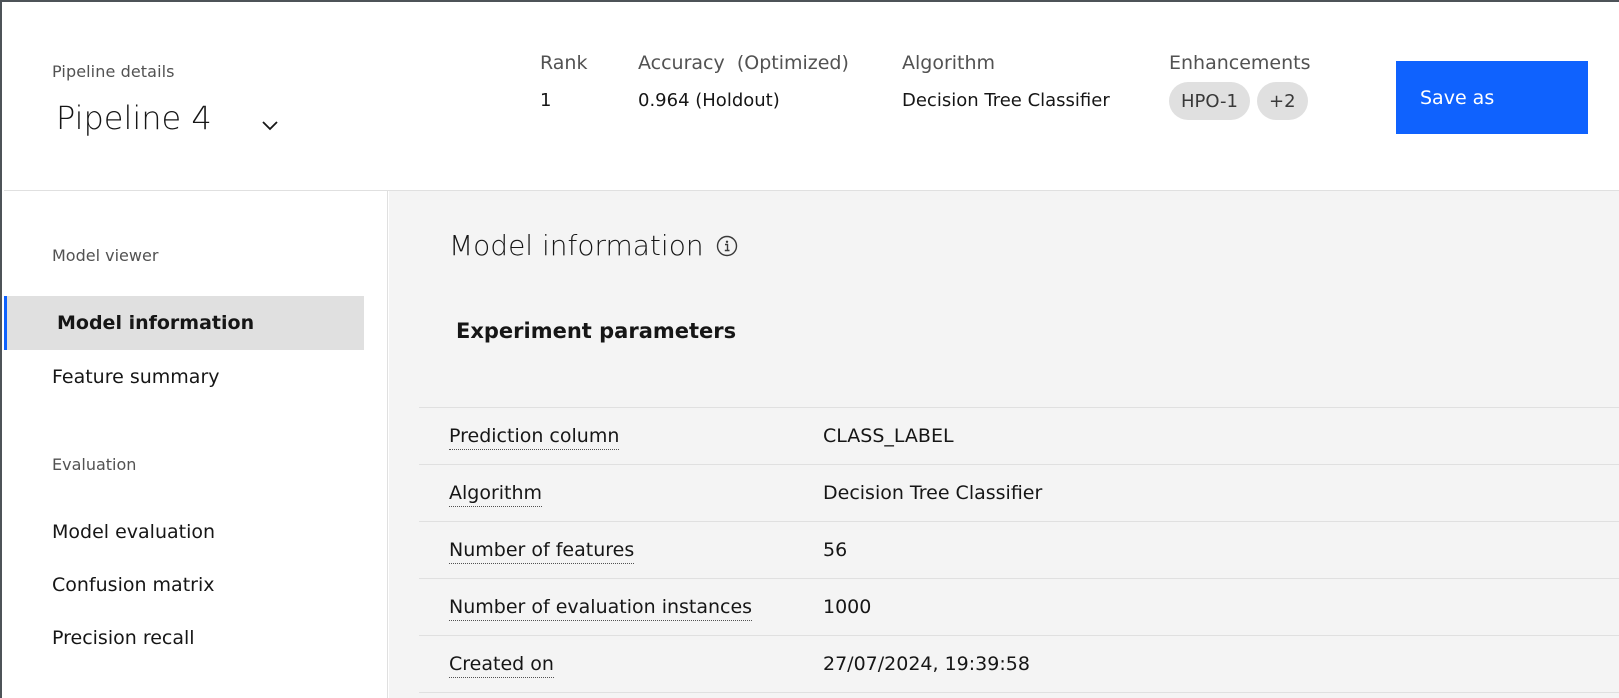 Image resolution: width=1619 pixels, height=698 pixels. I want to click on param-value: 56, so click(835, 550).